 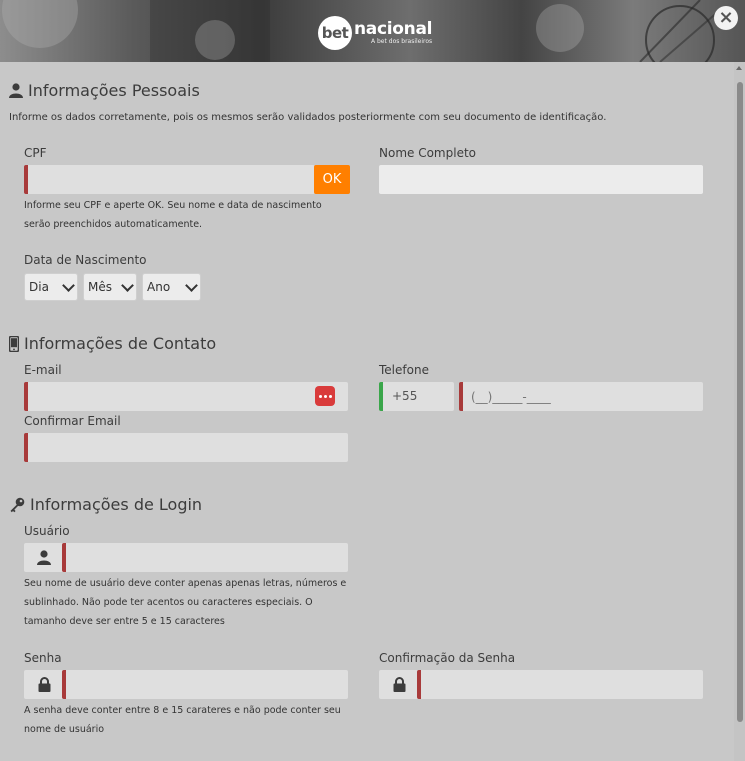 I want to click on full-name-label: Nome Completo, so click(x=427, y=153).